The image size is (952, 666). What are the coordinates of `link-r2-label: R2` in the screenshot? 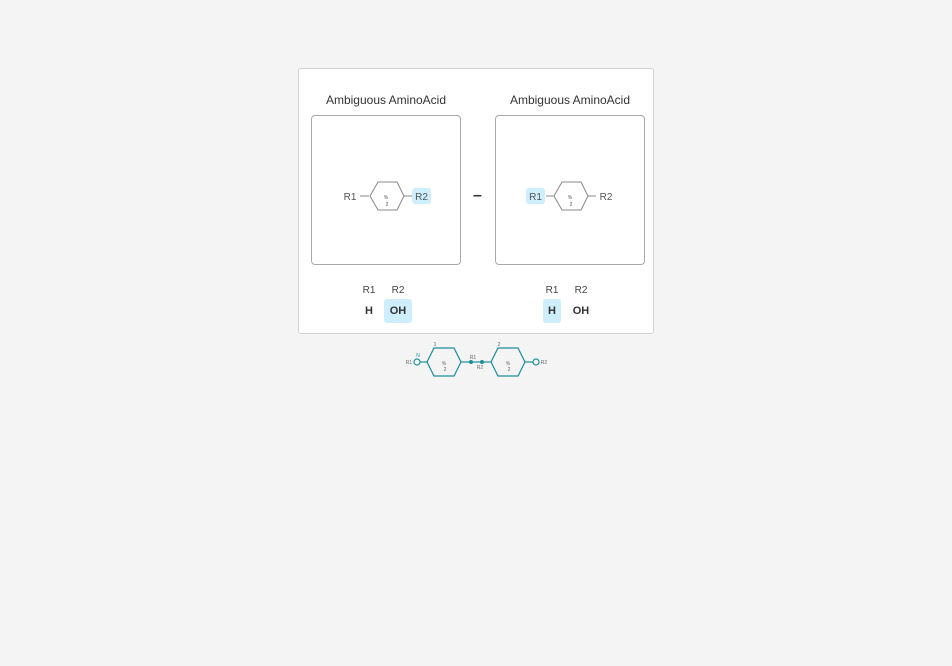 It's located at (480, 368).